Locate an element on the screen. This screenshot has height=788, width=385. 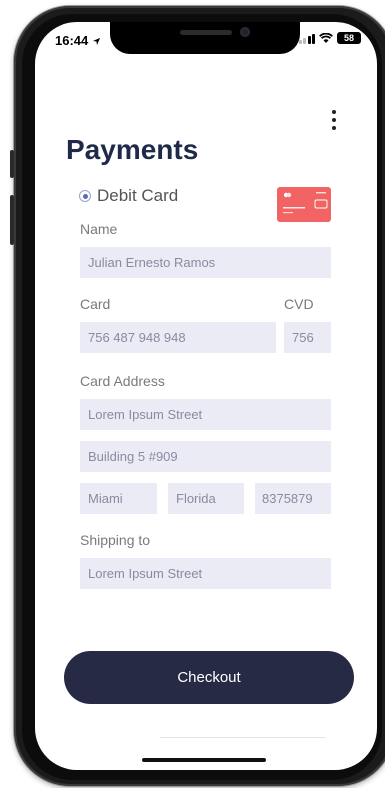
radio-button is located at coordinates (85, 196).